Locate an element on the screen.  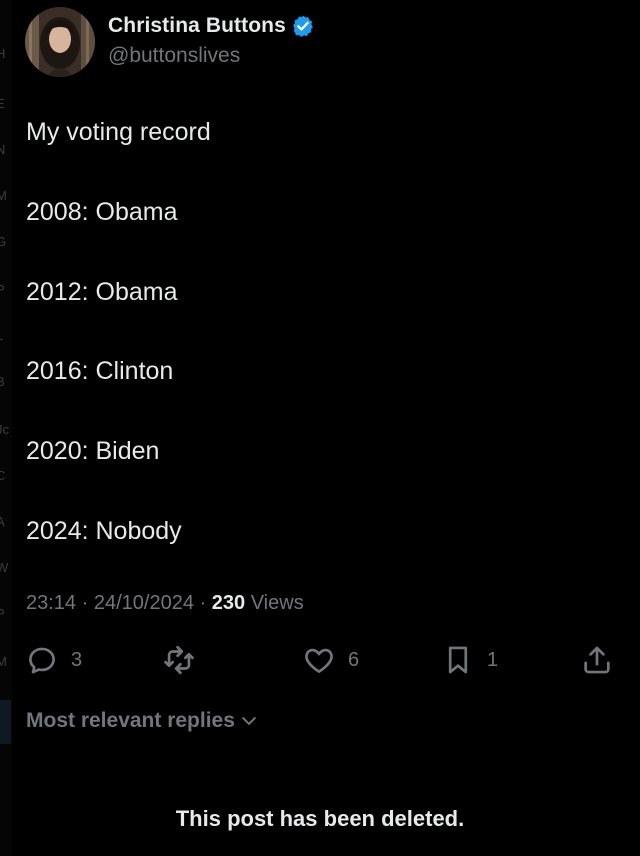
edge-fragment: C is located at coordinates (3, 475).